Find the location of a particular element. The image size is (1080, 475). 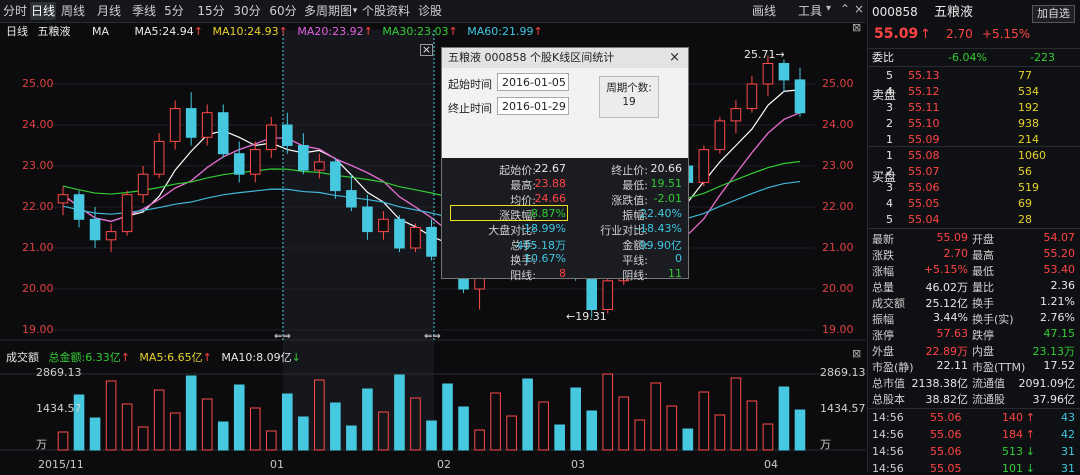

quote-label: 涨停 is located at coordinates (883, 335).